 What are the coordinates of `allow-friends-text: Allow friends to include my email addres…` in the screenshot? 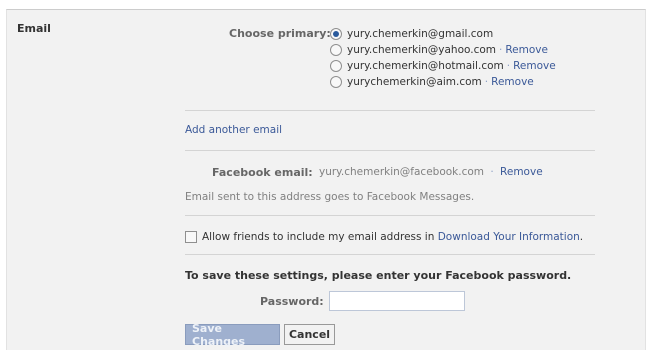 It's located at (320, 236).